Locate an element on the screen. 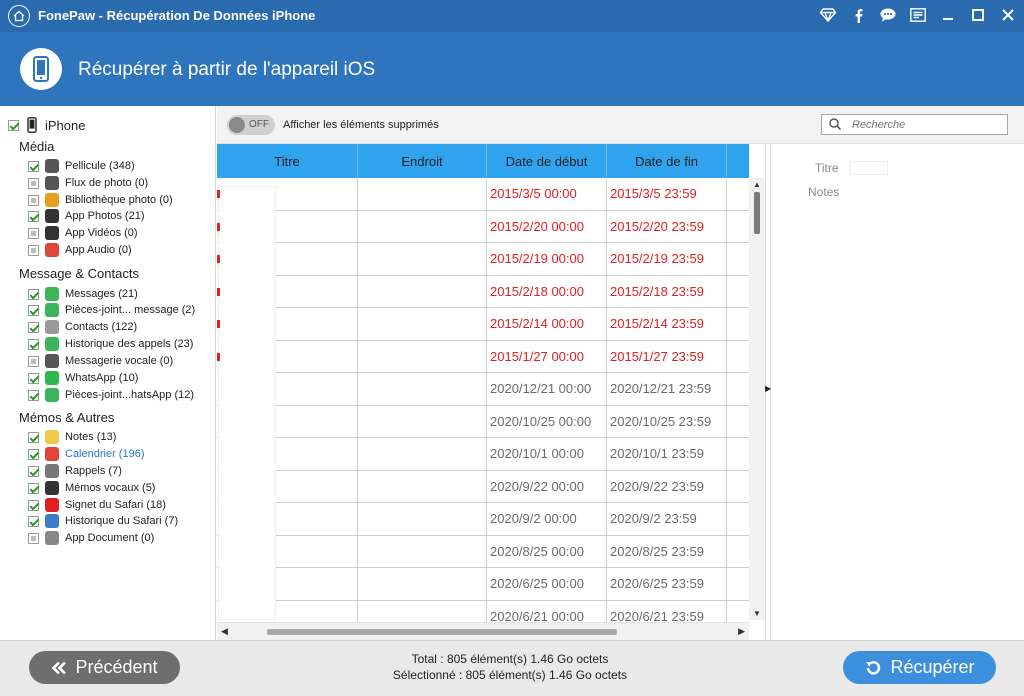 The width and height of the screenshot is (1024, 696). recover-button: Récupérer is located at coordinates (919, 667).